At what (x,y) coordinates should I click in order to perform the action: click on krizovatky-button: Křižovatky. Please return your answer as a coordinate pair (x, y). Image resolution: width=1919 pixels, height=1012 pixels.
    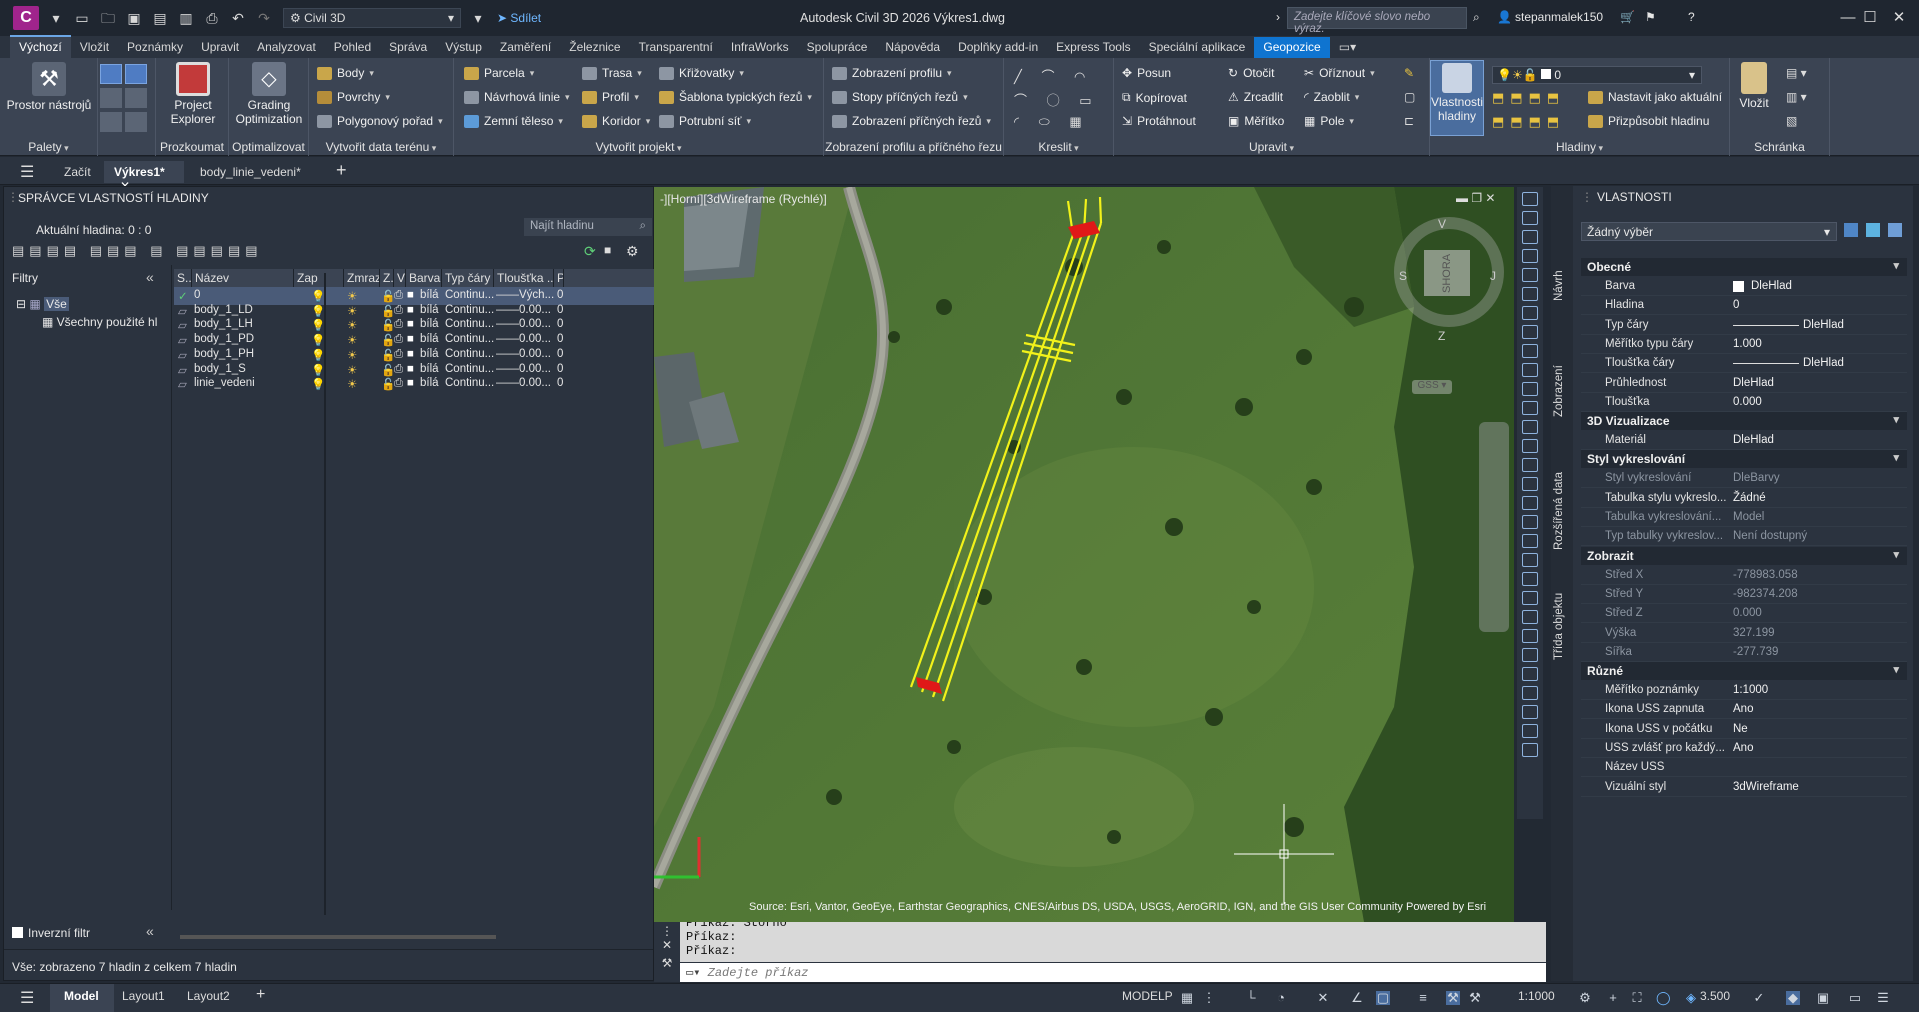
    Looking at the image, I should click on (701, 73).